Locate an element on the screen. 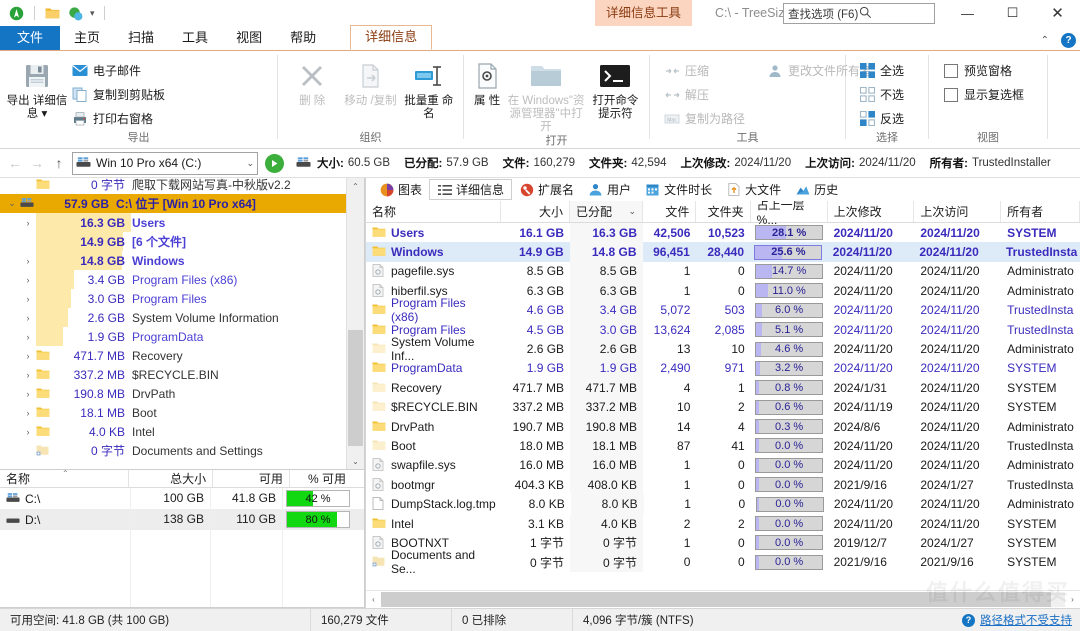  compress-button: 压缩 is located at coordinates (704, 70).